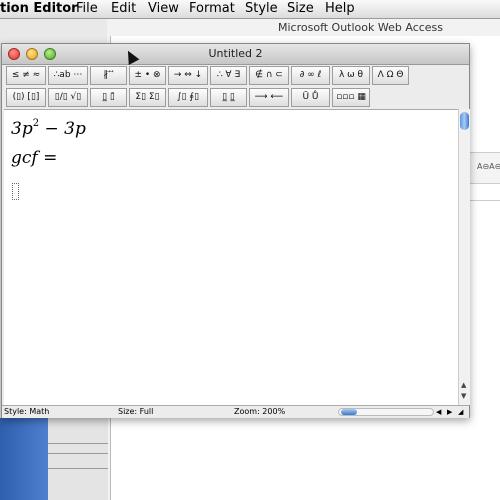 The height and width of the screenshot is (500, 500). I want to click on fraction-radical-templates-button: ▯/▯ √▯, so click(68, 97).